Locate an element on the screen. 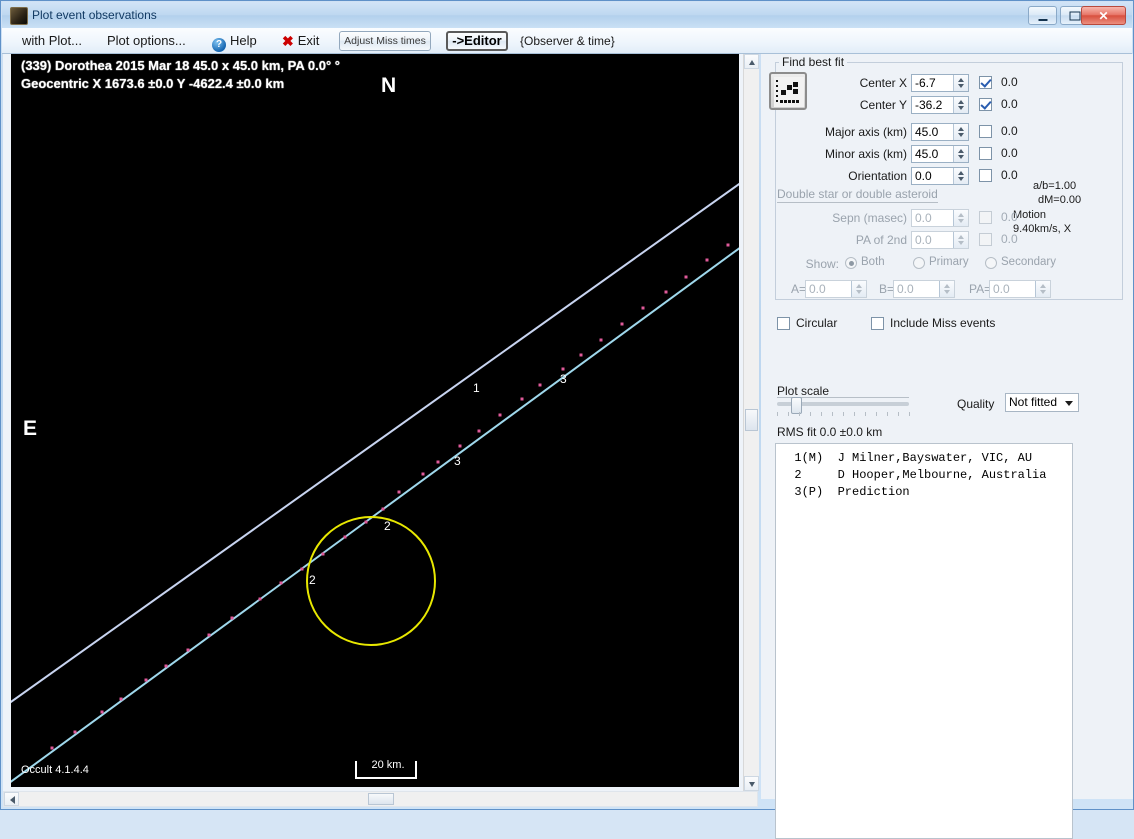 The image size is (1134, 839). ab-ratio-label: a/b=1.00 is located at coordinates (1055, 186).